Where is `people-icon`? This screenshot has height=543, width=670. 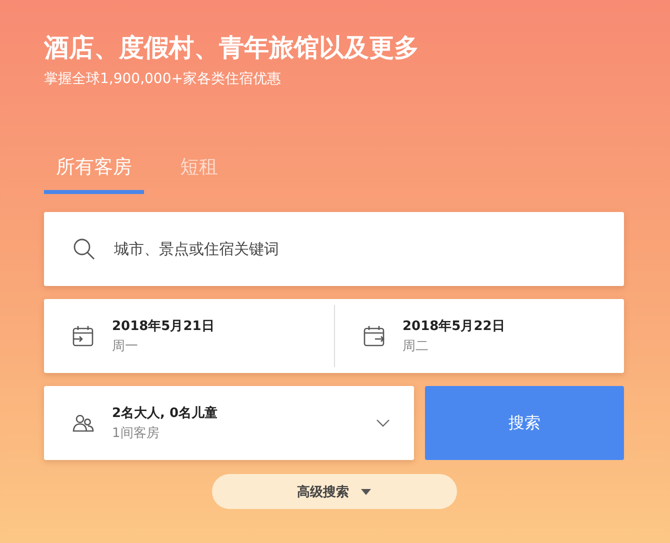
people-icon is located at coordinates (83, 423).